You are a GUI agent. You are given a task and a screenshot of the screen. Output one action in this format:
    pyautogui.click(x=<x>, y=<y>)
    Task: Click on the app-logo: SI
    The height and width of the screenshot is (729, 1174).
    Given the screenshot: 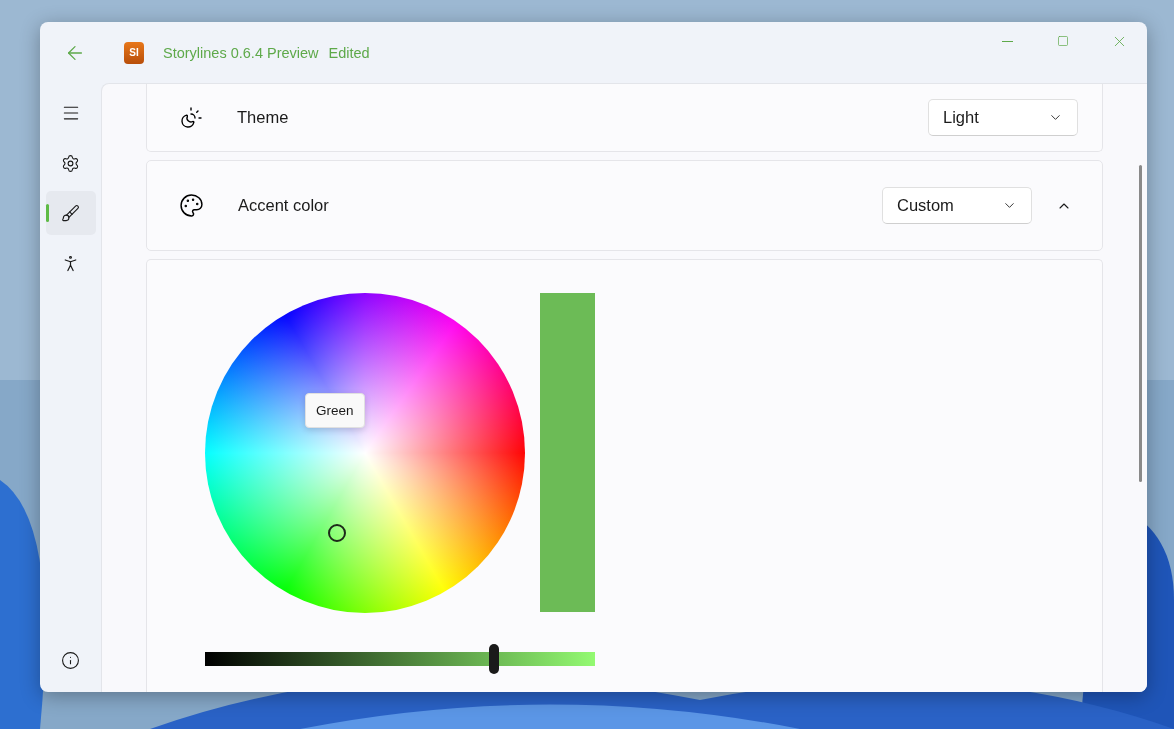 What is the action you would take?
    pyautogui.click(x=134, y=52)
    